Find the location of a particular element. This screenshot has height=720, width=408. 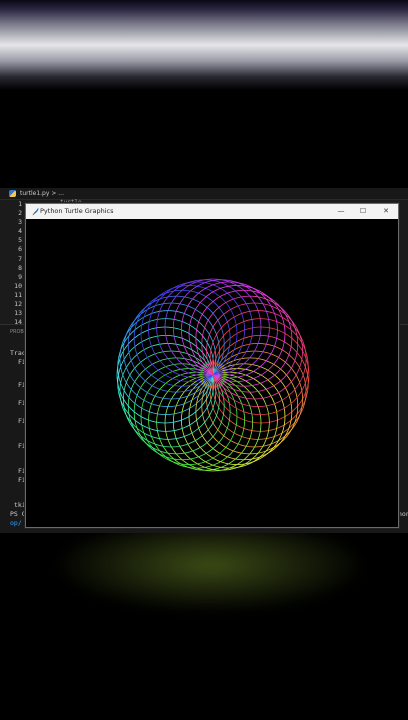

line-number-gutter: 1 2 3 4 5 6 7 8 9 10 11 12 13 14 is located at coordinates (12, 263).